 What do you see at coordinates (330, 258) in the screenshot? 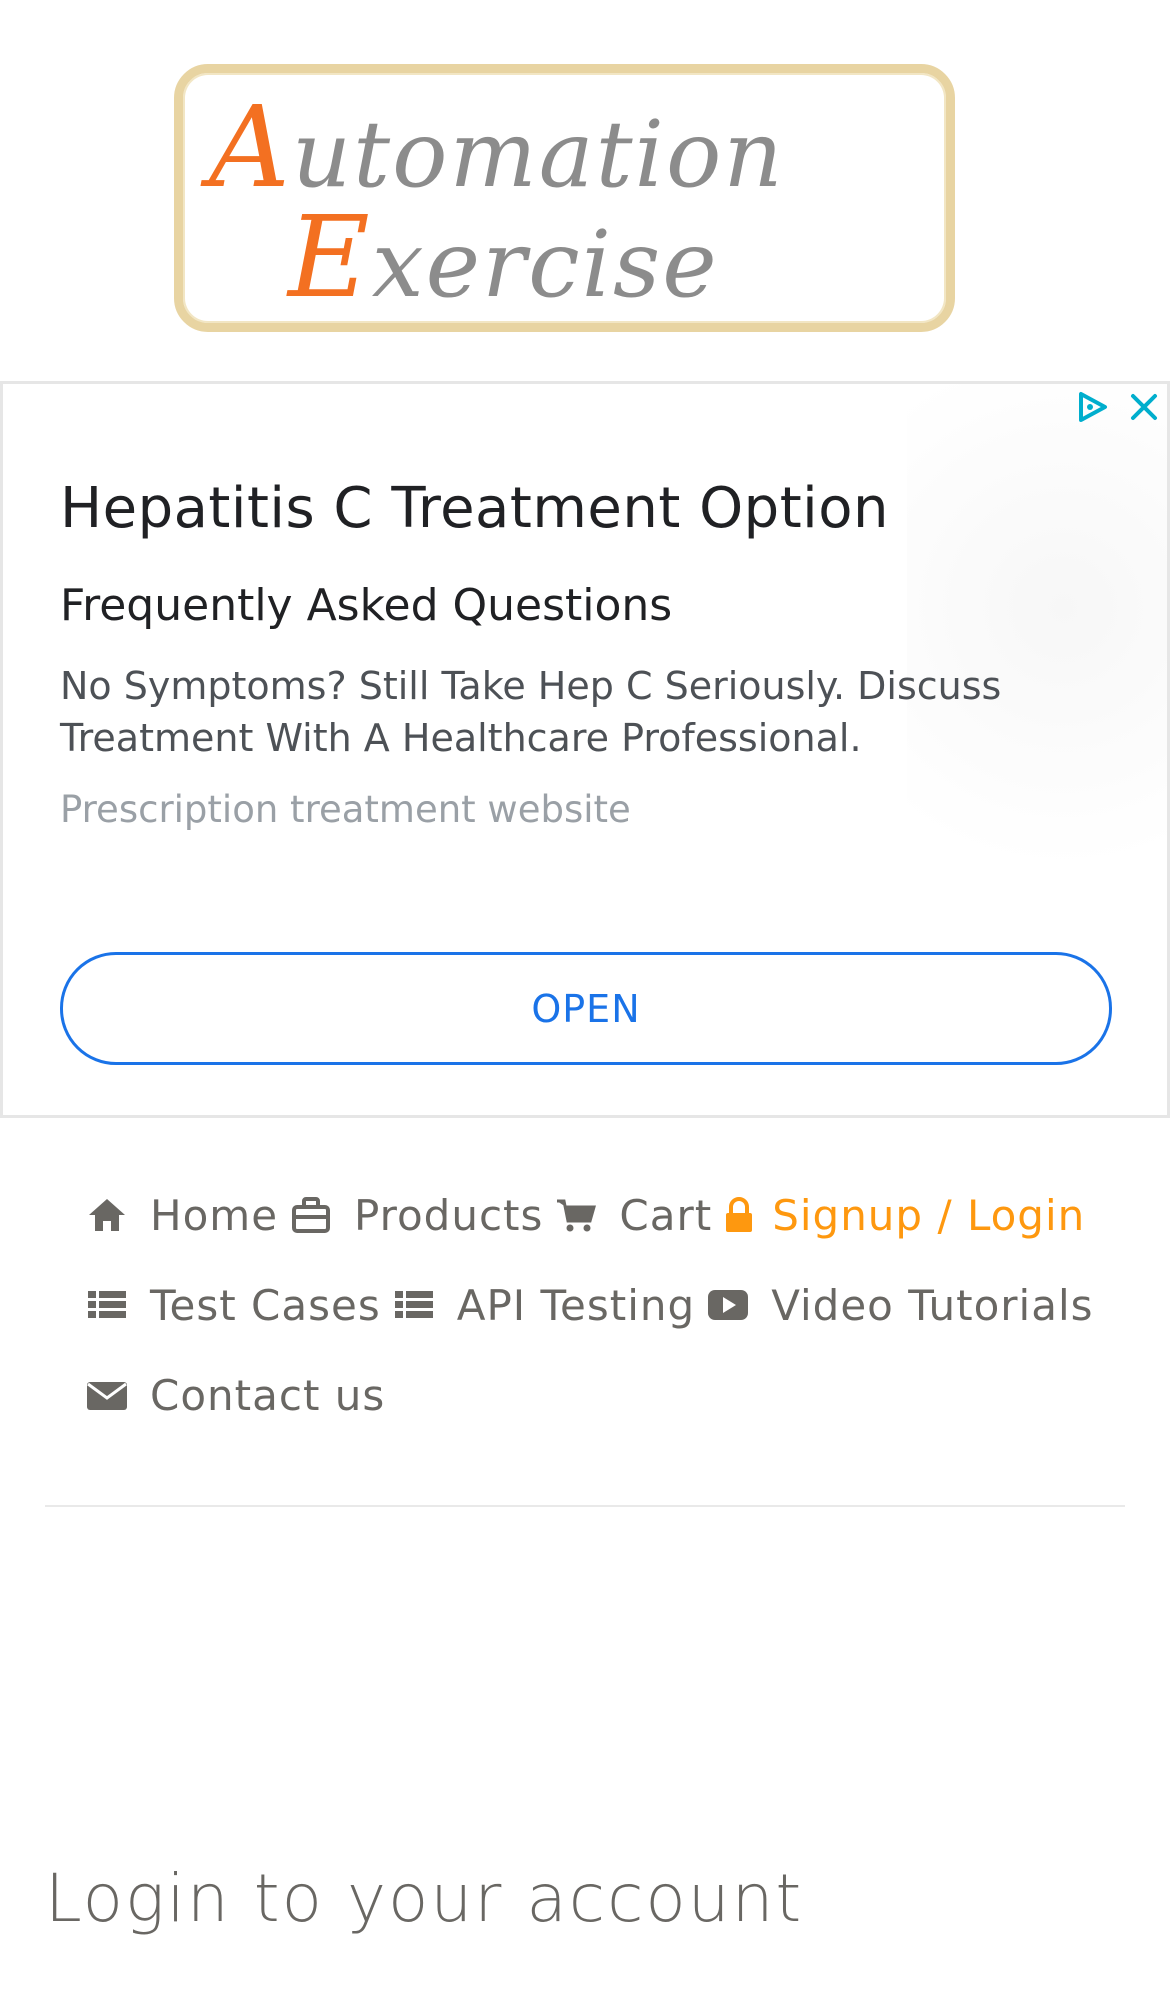
I see `logo-letter: E` at bounding box center [330, 258].